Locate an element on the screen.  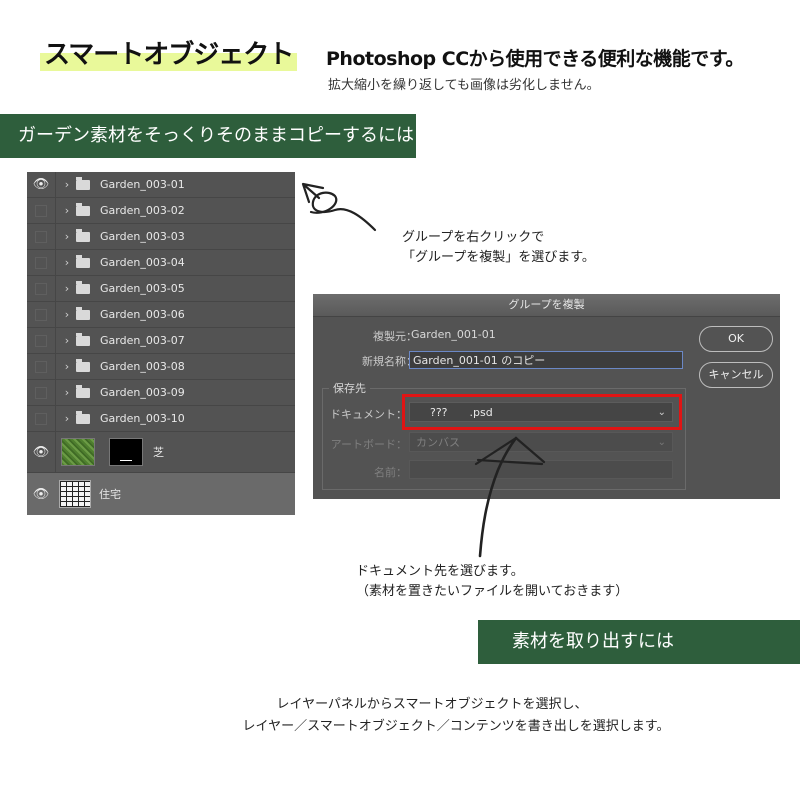
new-name-label: 新規名称： is located at coordinates (389, 361).